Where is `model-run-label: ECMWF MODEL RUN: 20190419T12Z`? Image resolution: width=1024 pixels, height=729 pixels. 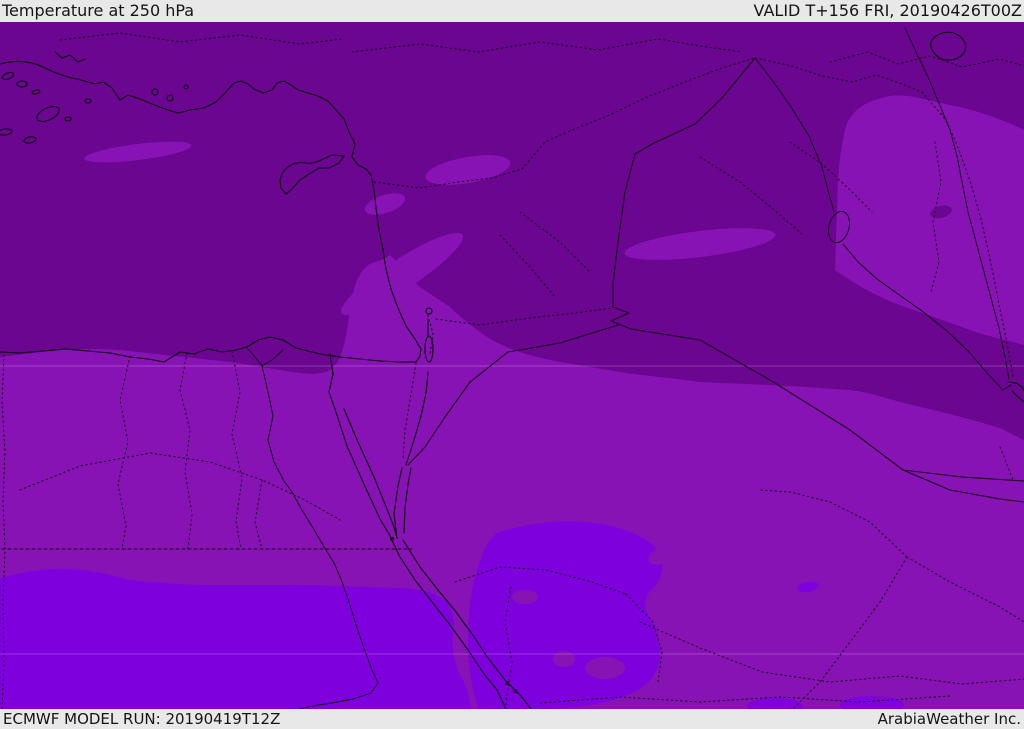 model-run-label: ECMWF MODEL RUN: 20190419T12Z is located at coordinates (142, 719).